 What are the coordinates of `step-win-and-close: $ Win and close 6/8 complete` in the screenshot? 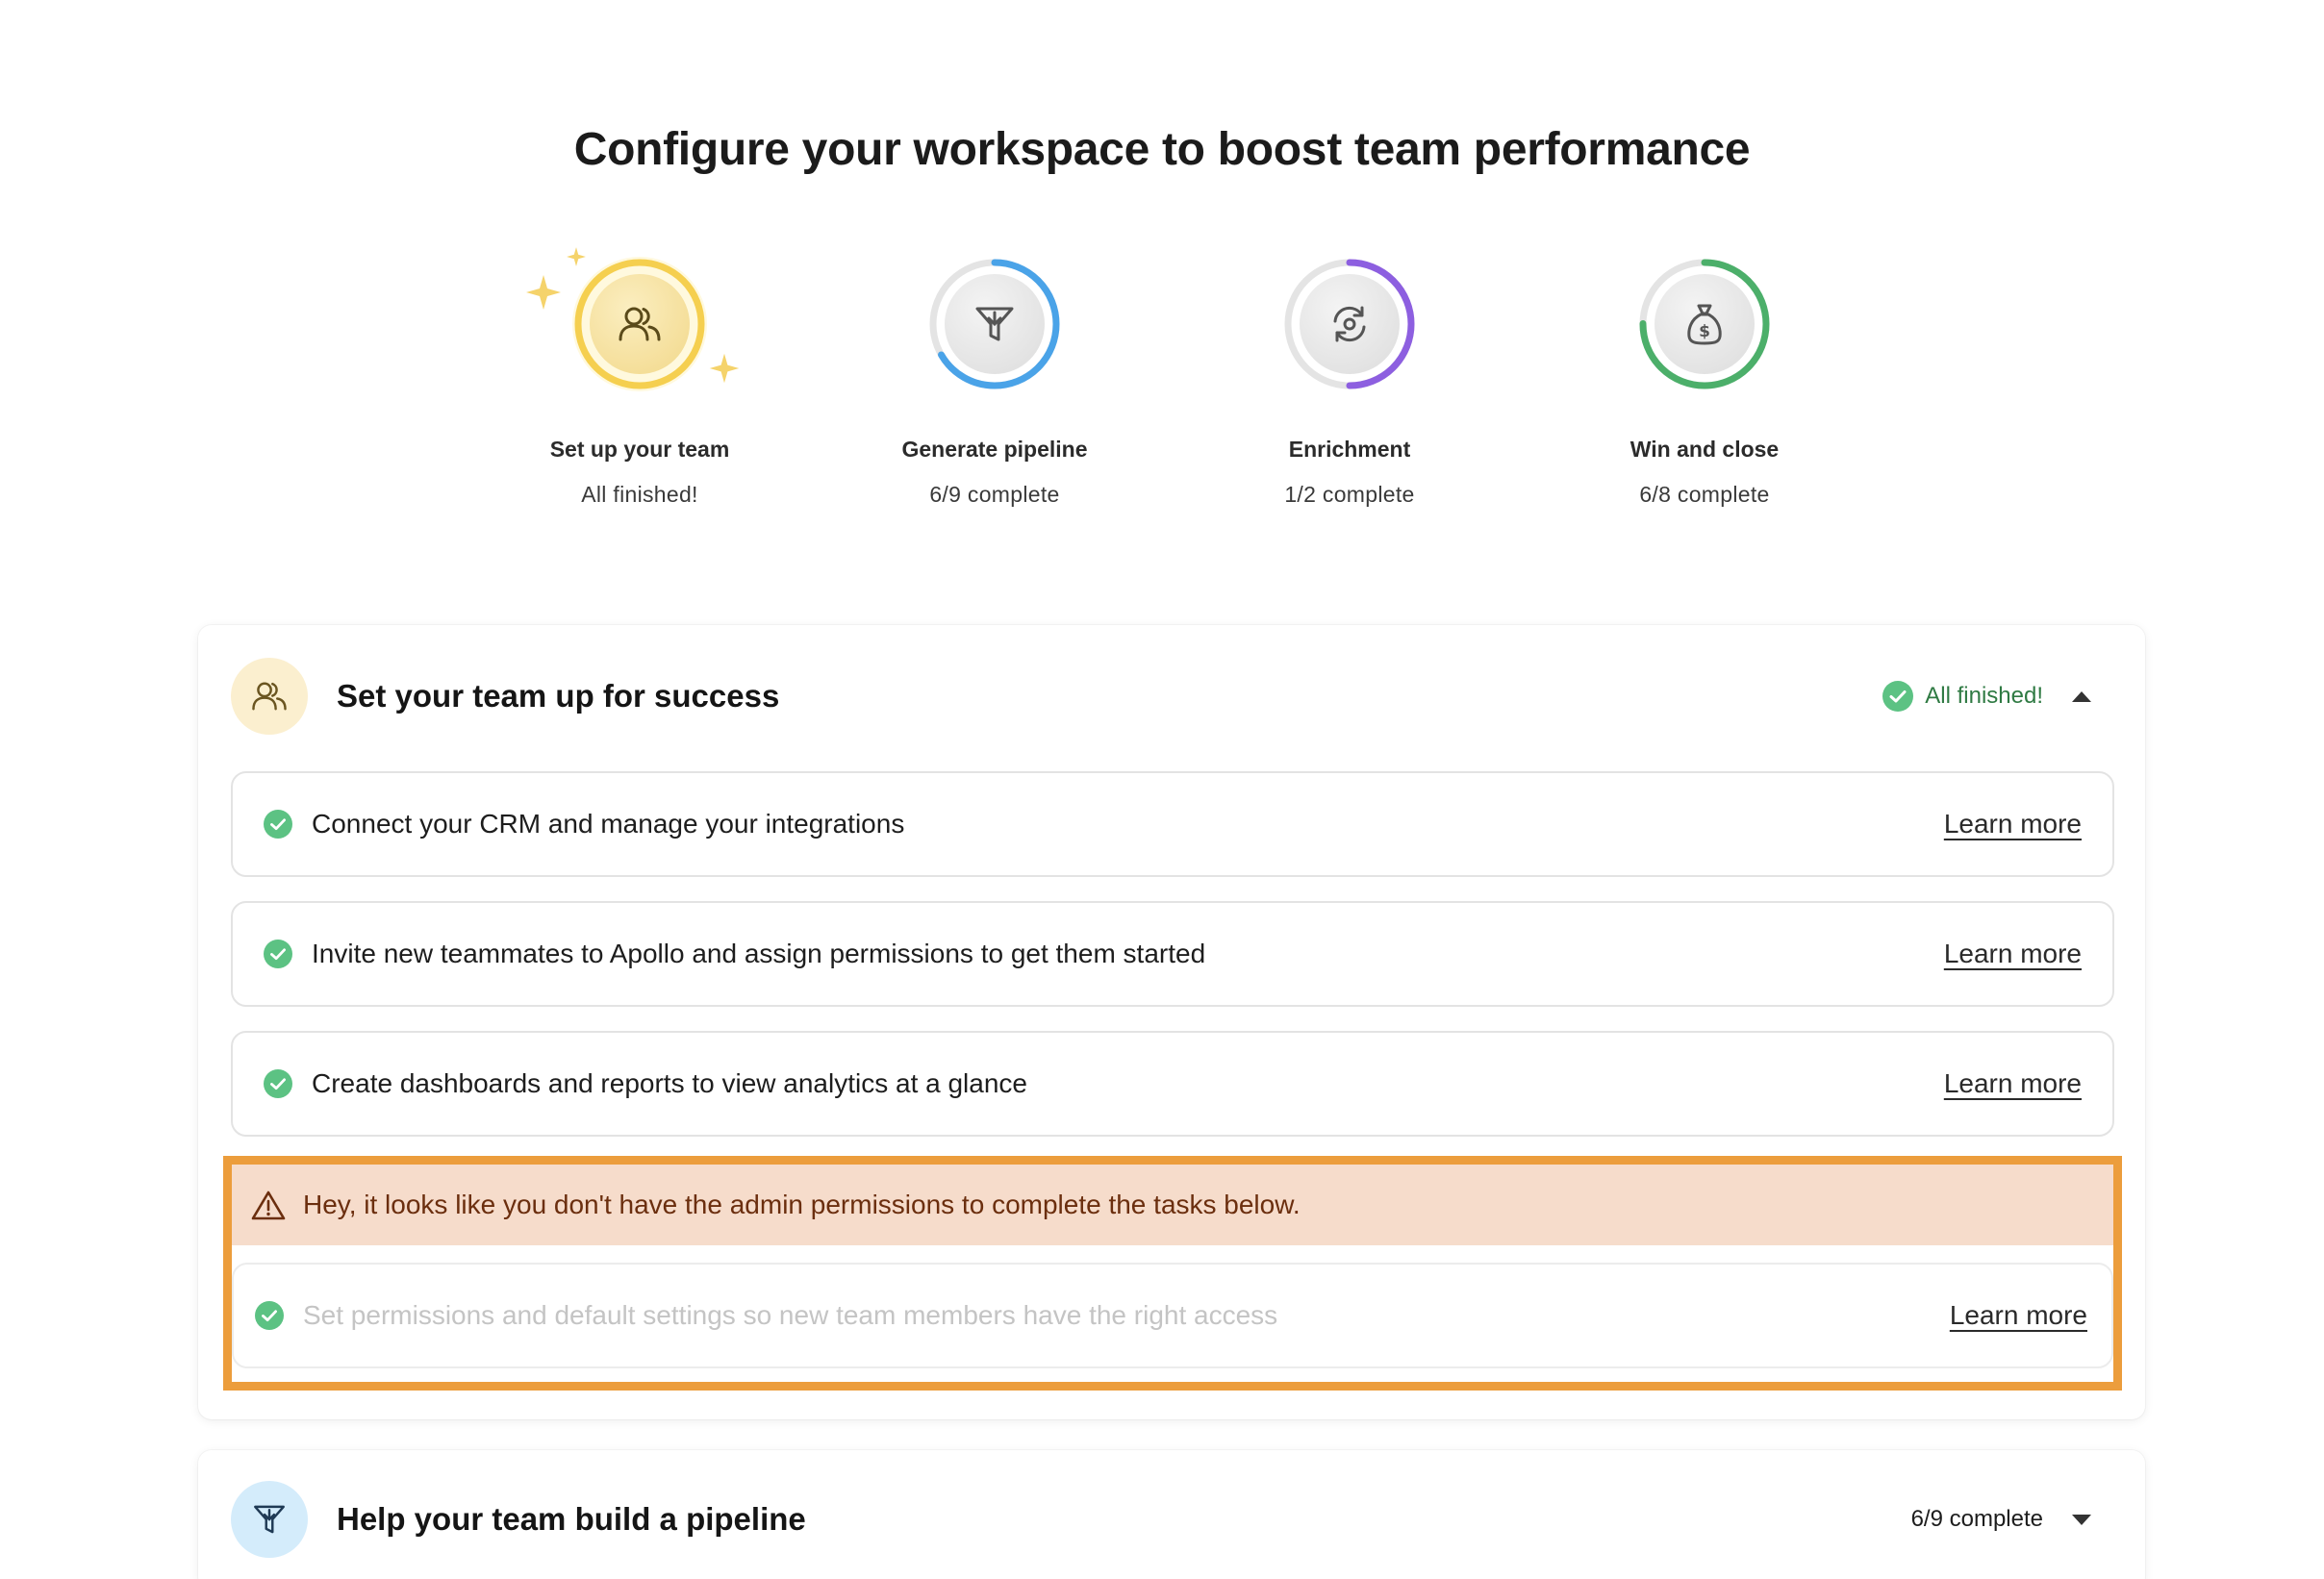 It's located at (1704, 380).